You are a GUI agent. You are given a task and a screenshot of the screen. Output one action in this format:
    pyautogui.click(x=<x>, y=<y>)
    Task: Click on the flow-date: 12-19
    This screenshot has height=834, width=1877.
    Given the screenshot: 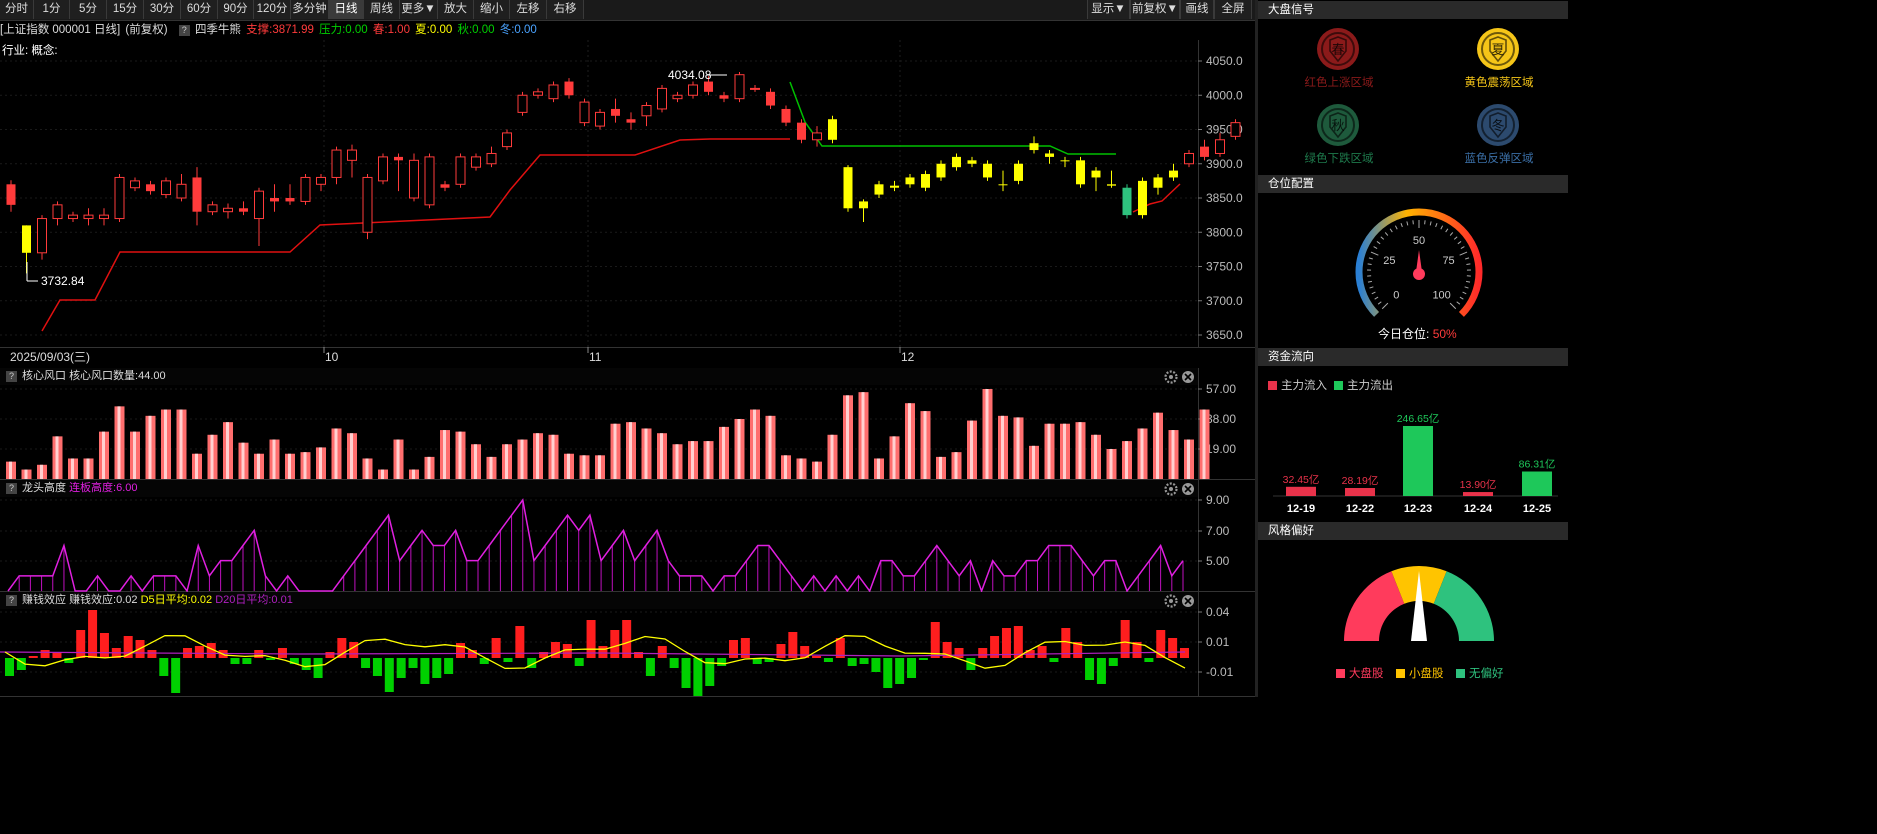 What is the action you would take?
    pyautogui.click(x=1301, y=509)
    